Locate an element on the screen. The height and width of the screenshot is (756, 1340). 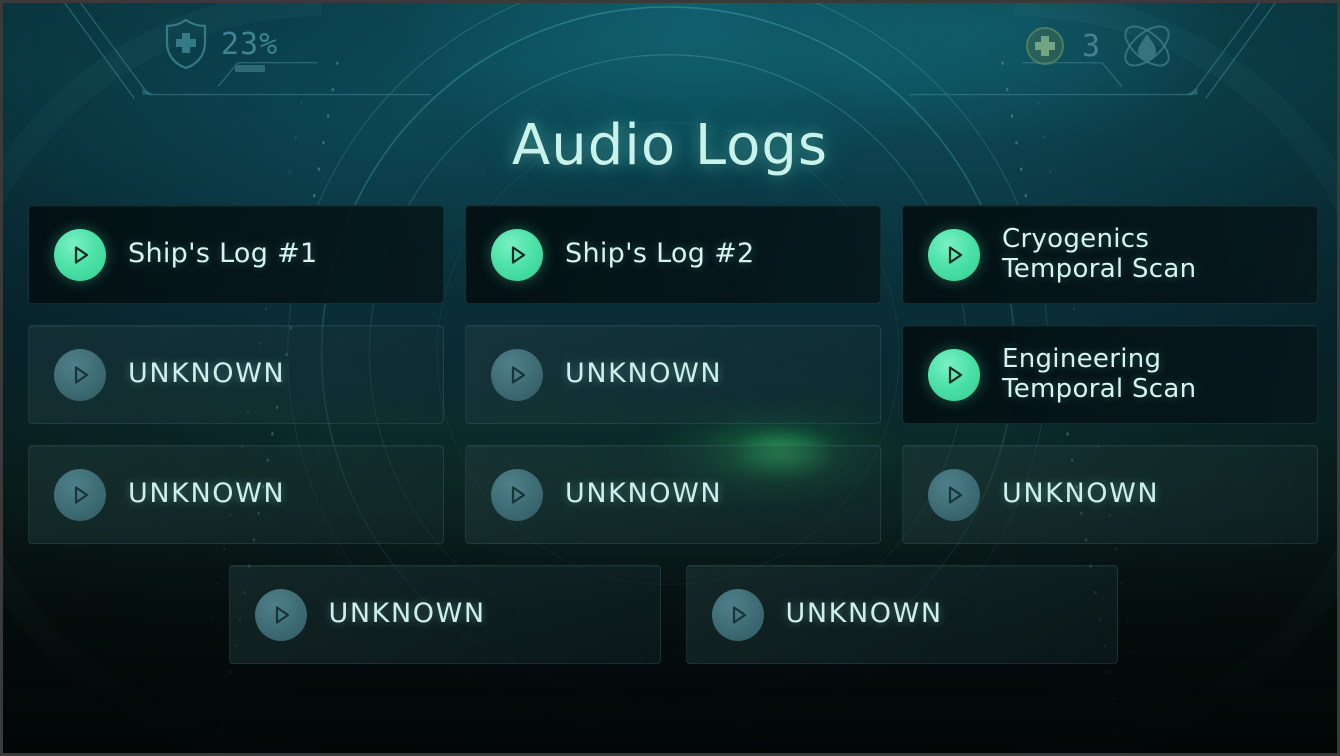
audio-log-row: UNKNOWN UNKNOWN UNKNOWN is located at coordinates (673, 494).